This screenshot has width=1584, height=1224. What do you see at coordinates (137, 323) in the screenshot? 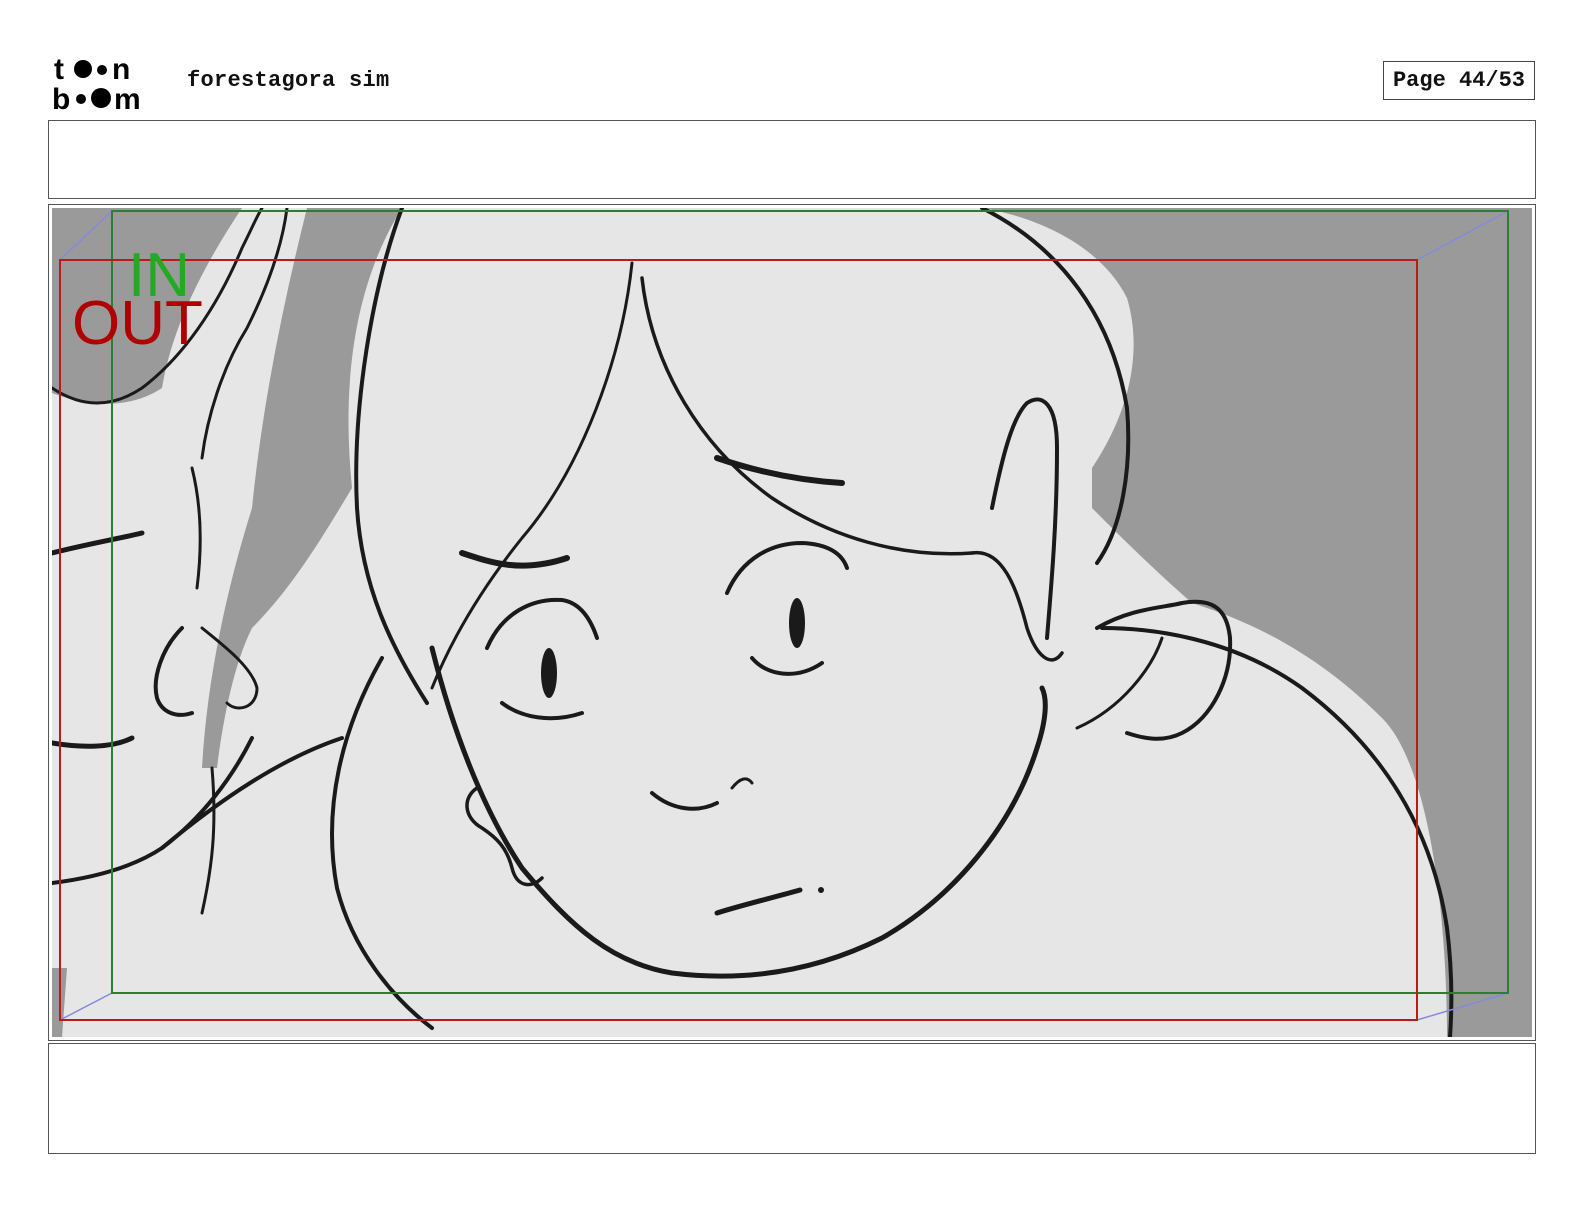
I see `out-label: OUT` at bounding box center [137, 323].